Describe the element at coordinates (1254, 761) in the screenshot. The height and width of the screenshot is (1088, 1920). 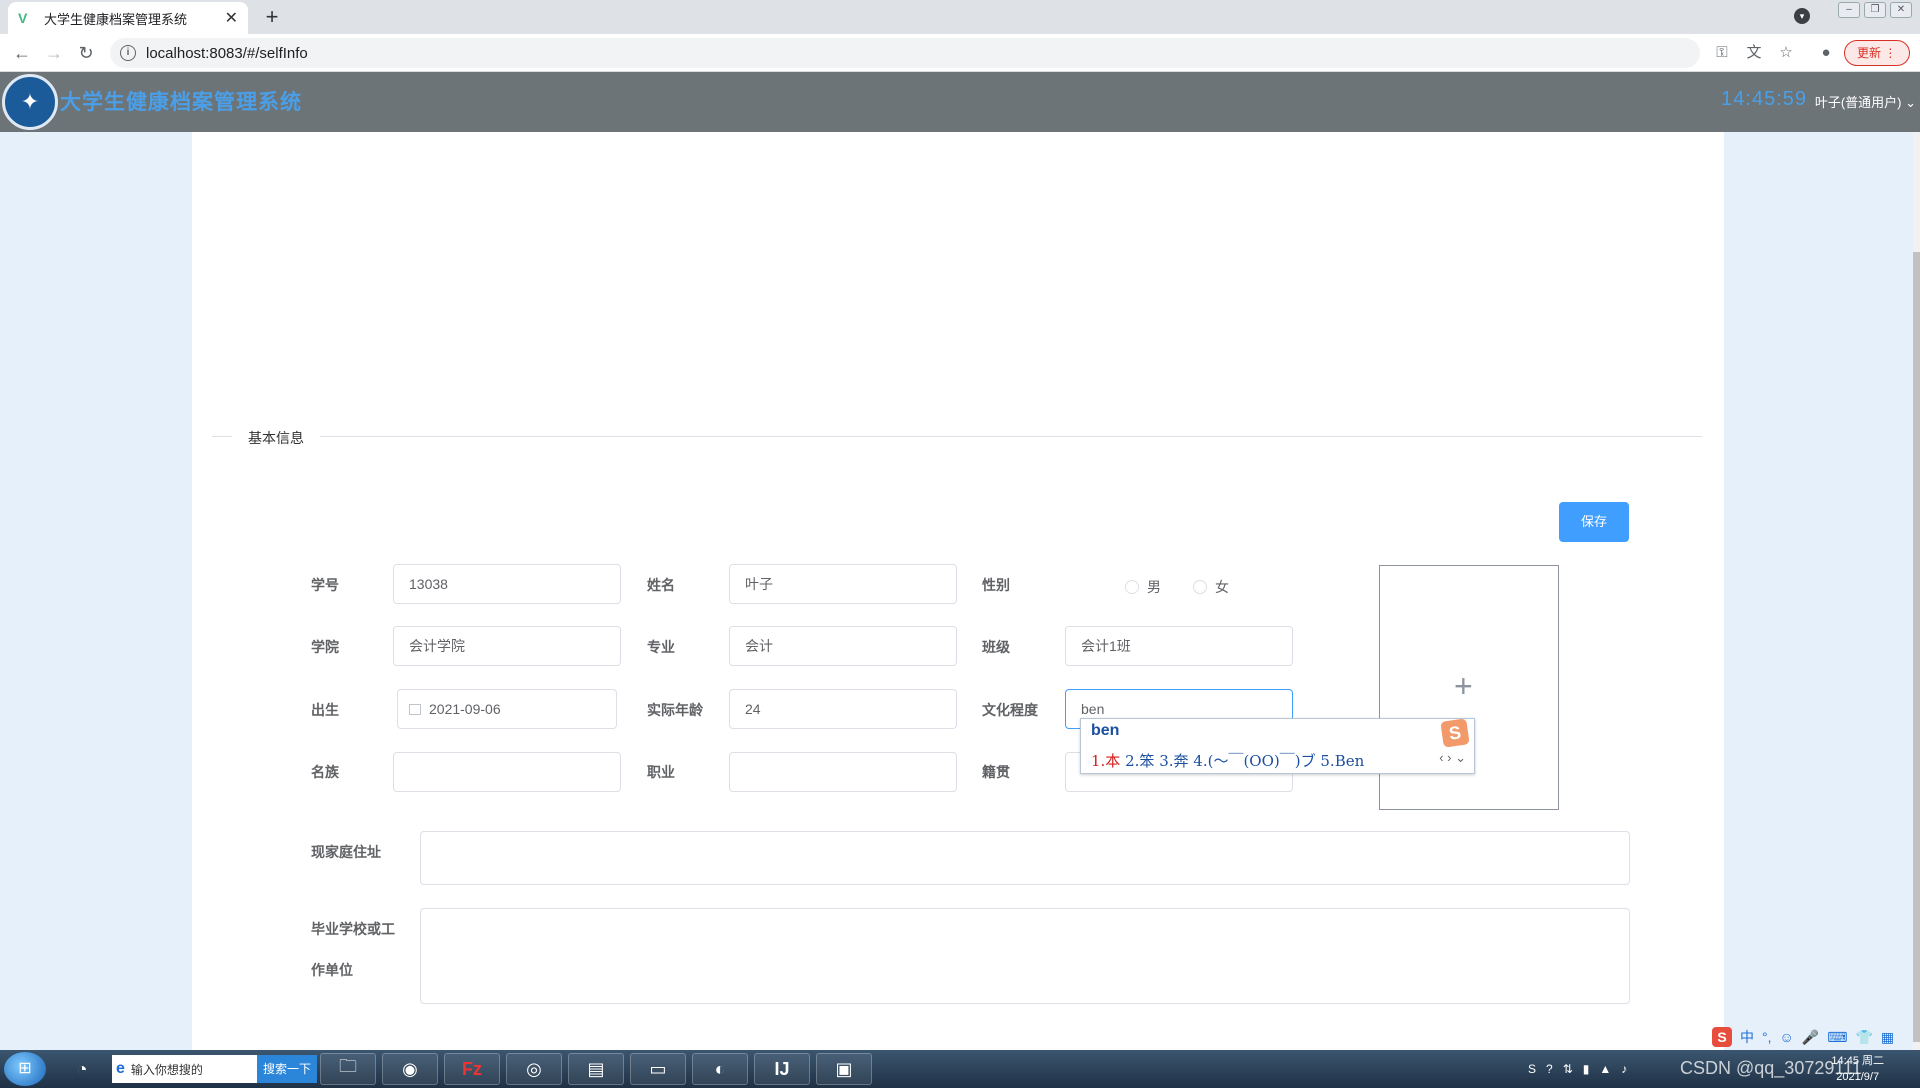
I see `ime-candidate: 4.(～￣(OO)￣)ブ` at that location.